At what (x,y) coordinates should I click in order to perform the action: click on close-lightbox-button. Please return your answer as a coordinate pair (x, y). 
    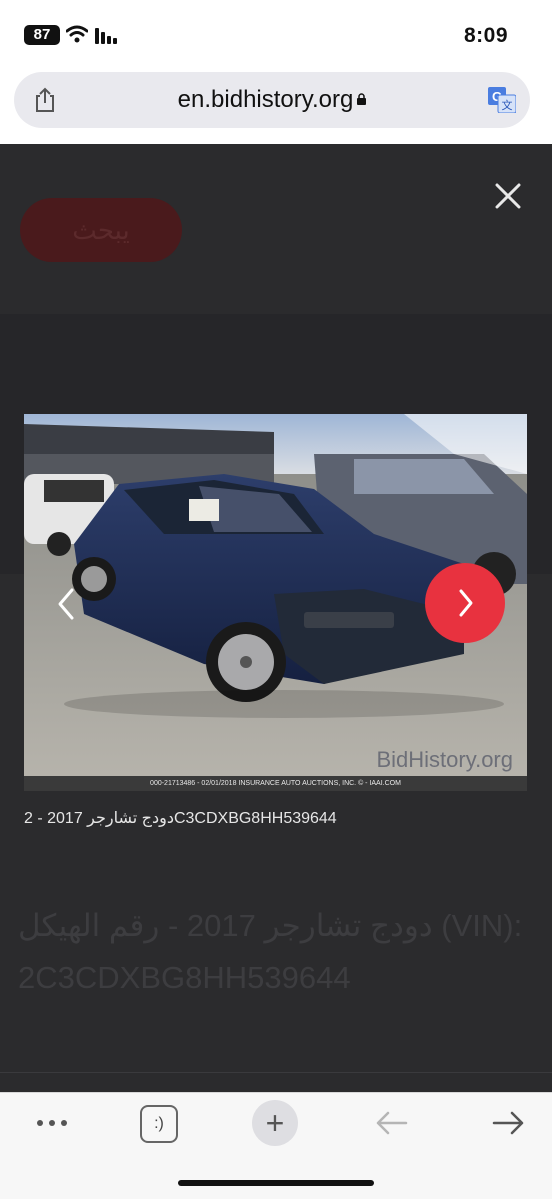
    Looking at the image, I should click on (508, 196).